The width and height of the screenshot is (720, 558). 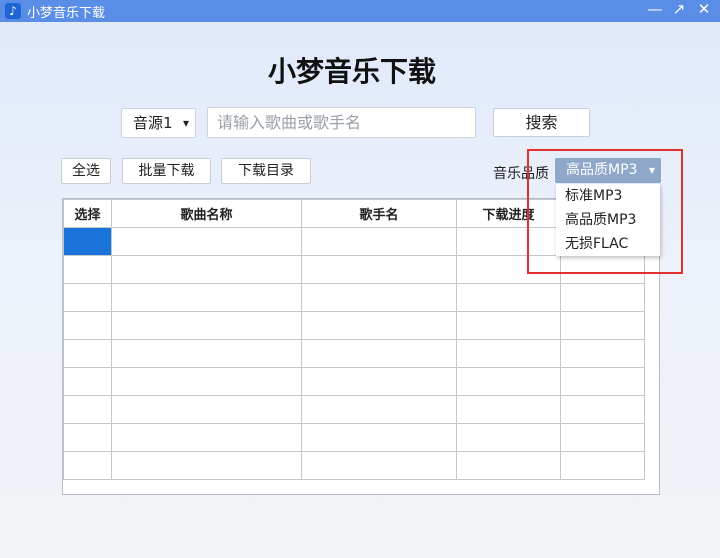 I want to click on search-button: 搜索, so click(x=541, y=122).